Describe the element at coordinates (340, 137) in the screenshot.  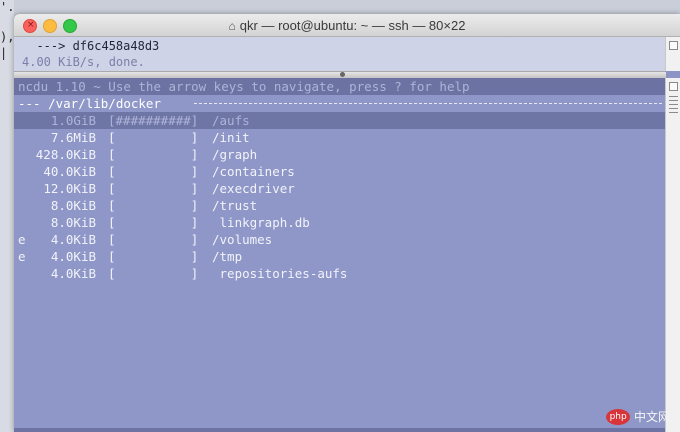
I see `file-list-row: 7.6MiB [ ] /init` at that location.